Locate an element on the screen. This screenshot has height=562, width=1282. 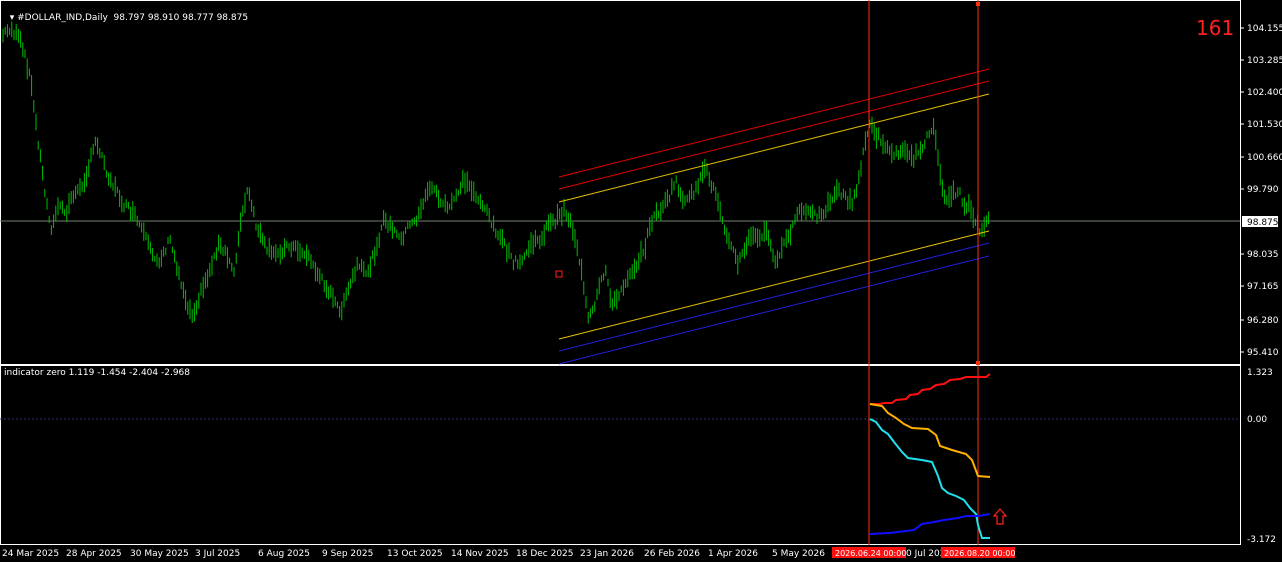
indicator-cyan-line is located at coordinates (929, 478).